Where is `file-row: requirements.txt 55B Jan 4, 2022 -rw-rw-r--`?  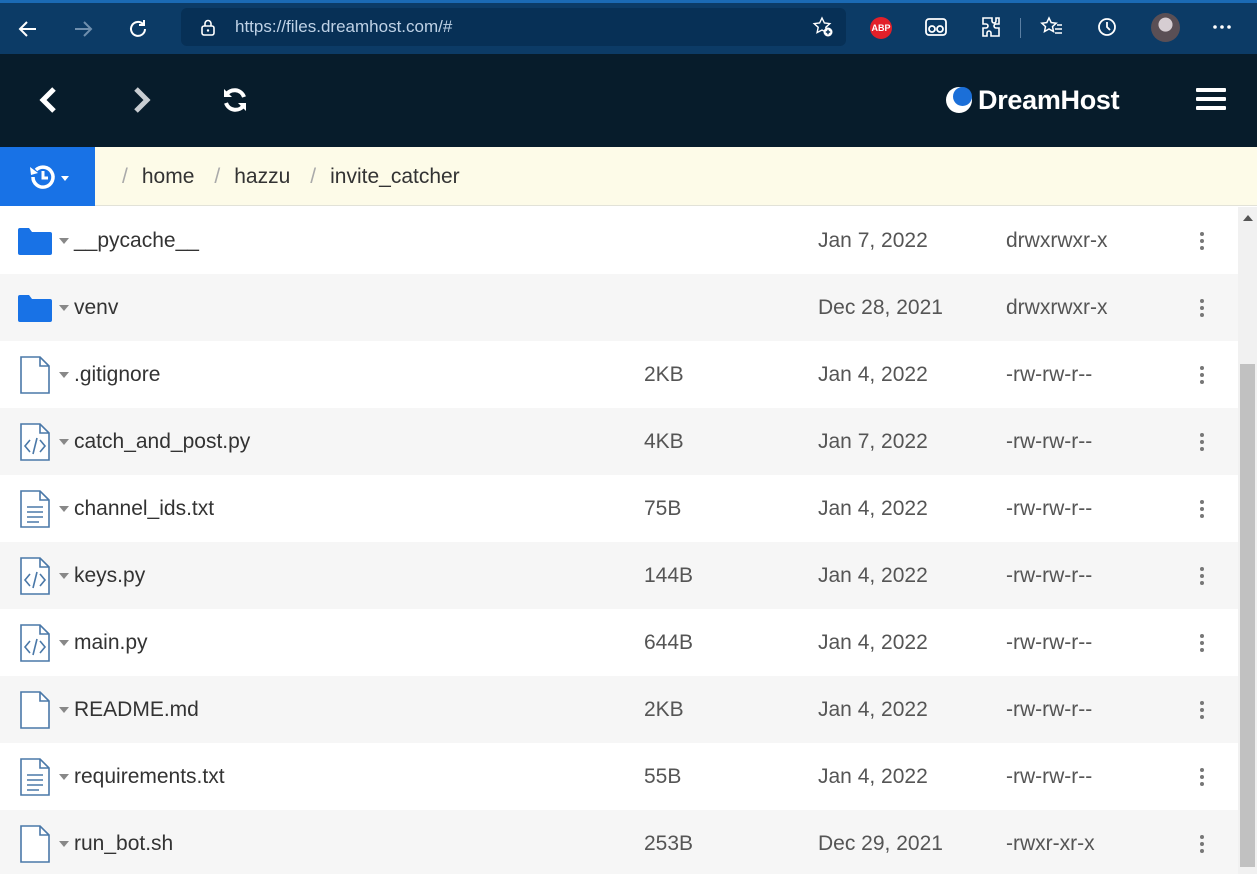 file-row: requirements.txt 55B Jan 4, 2022 -rw-rw-r-- is located at coordinates (619, 776).